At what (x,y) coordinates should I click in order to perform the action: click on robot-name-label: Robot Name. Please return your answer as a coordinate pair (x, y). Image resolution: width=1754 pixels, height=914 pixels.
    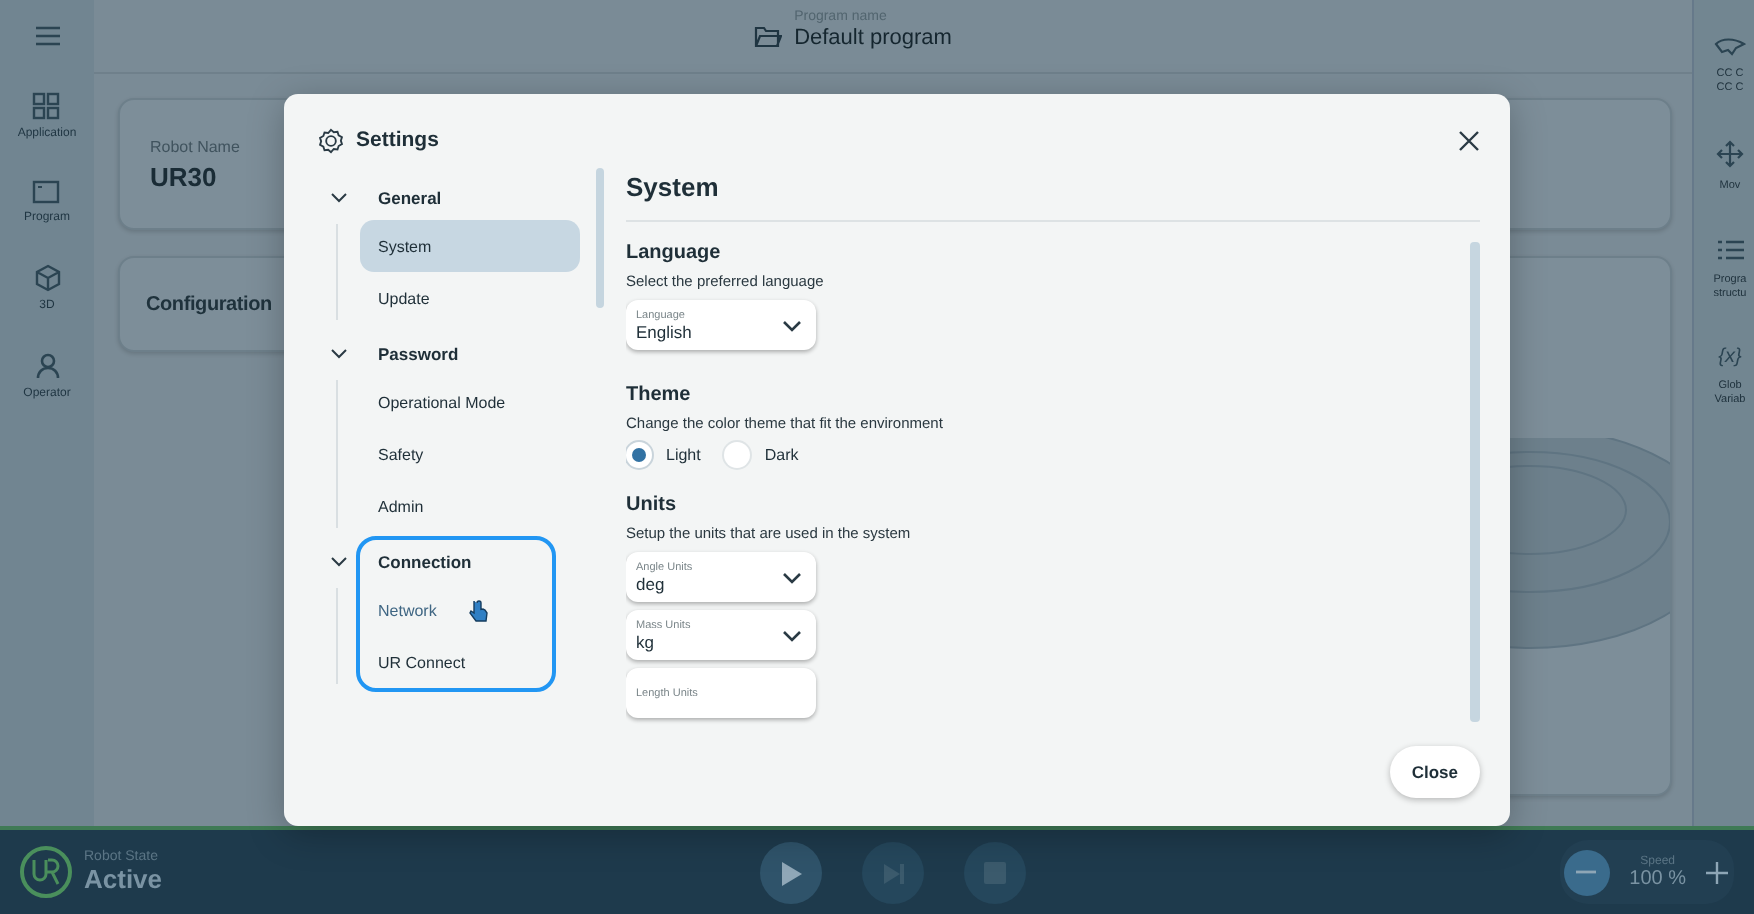
    Looking at the image, I should click on (195, 146).